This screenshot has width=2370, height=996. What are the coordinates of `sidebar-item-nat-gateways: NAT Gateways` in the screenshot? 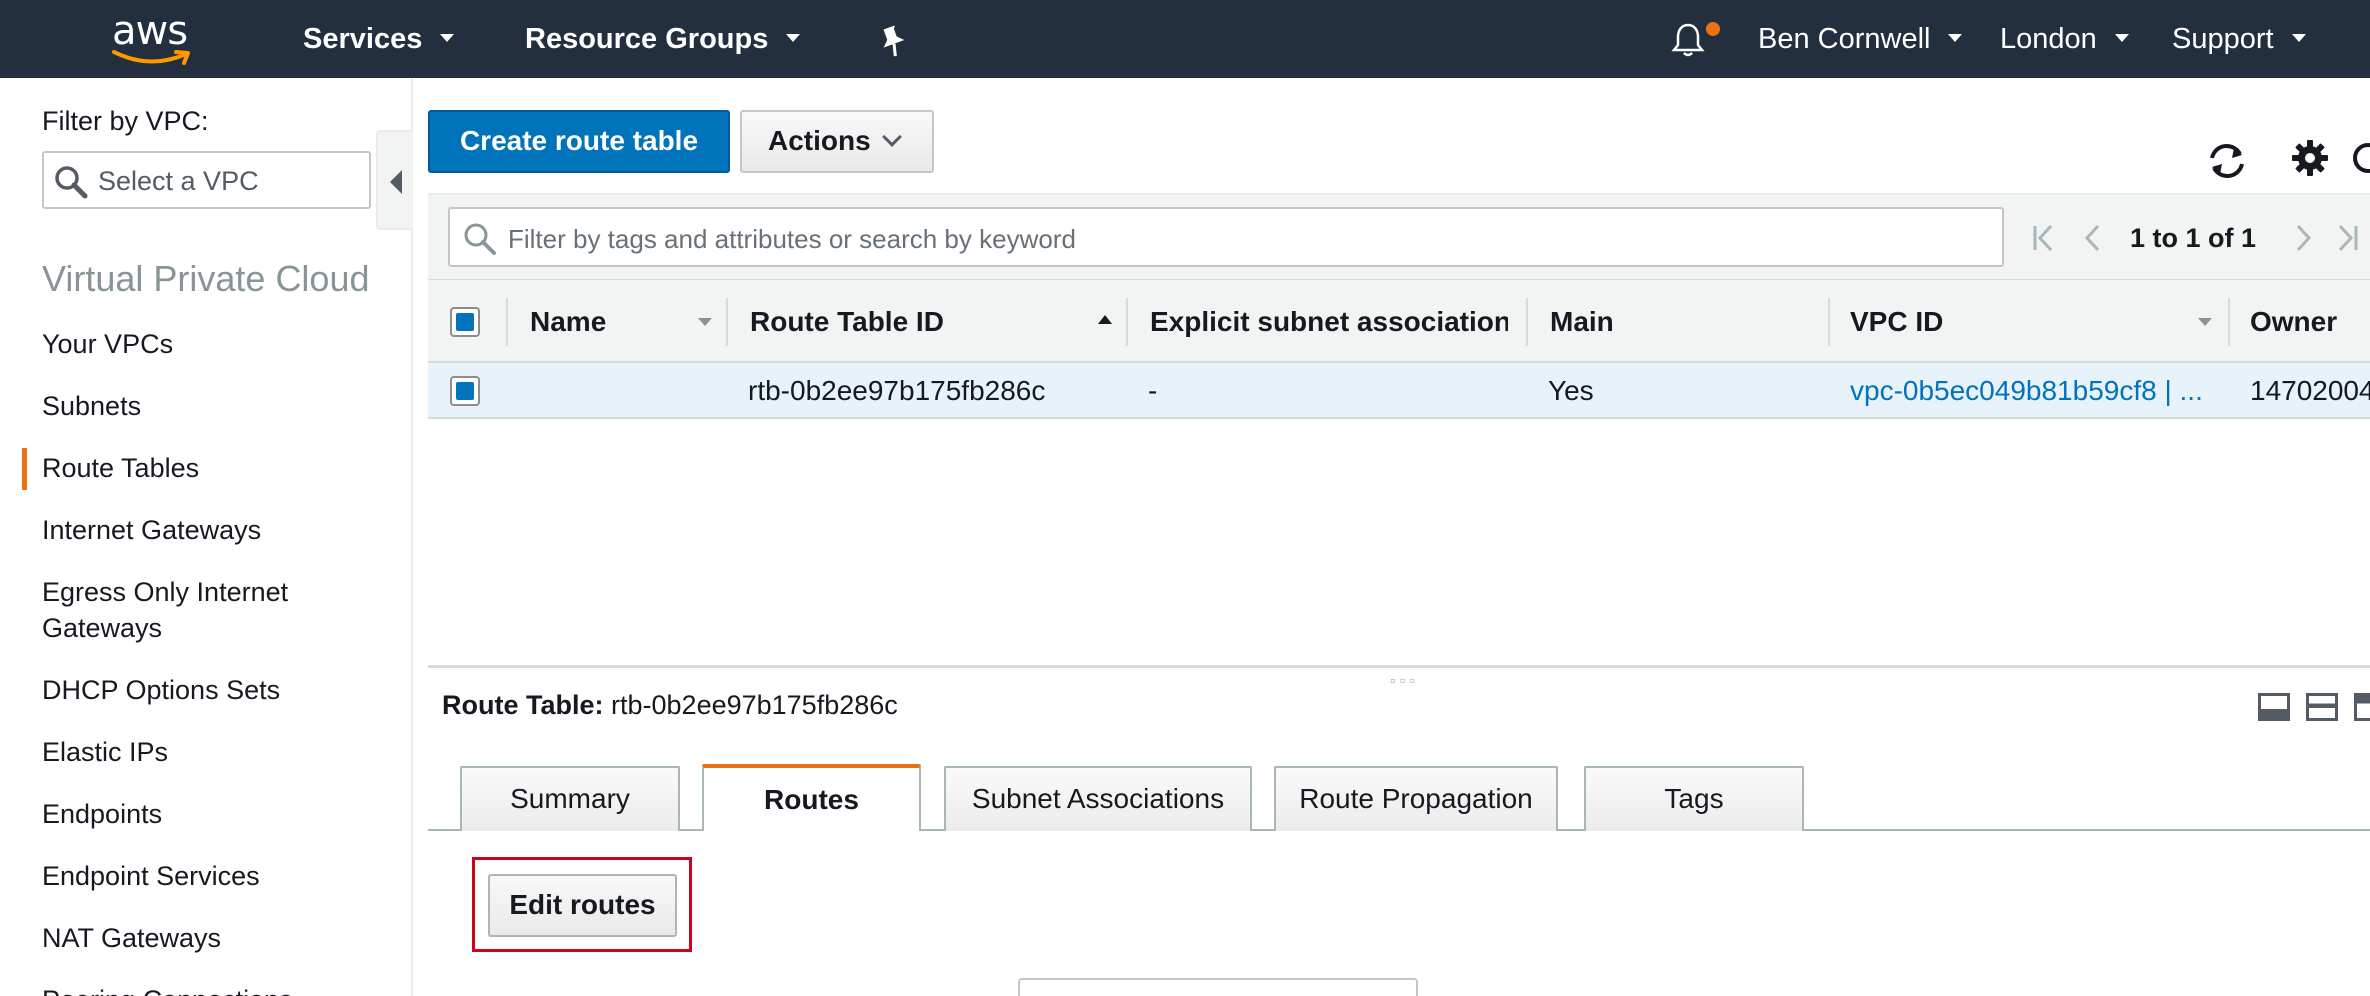 It's located at (131, 938).